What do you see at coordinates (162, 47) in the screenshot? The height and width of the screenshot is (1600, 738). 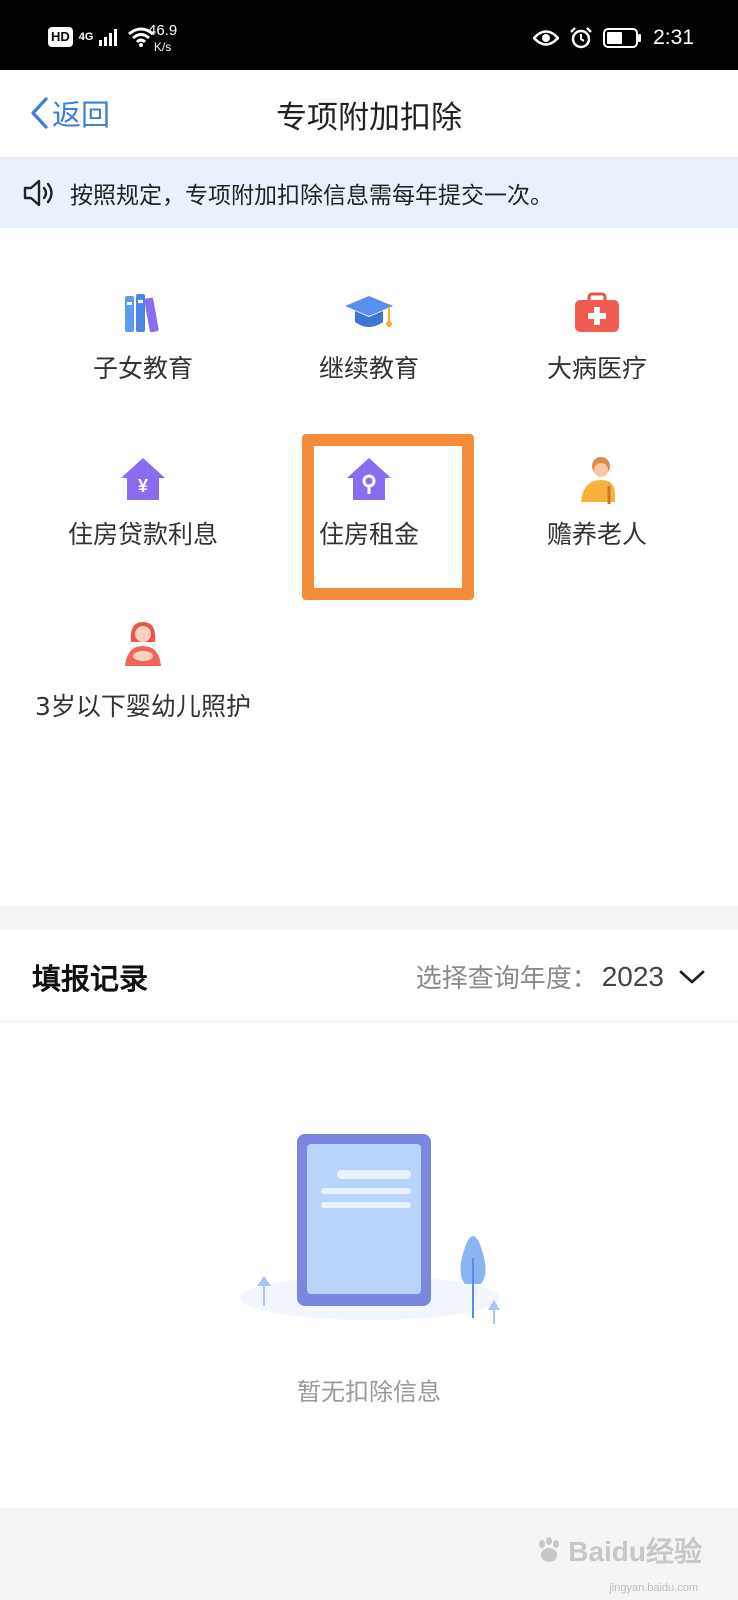 I see `speed-unit: K/s` at bounding box center [162, 47].